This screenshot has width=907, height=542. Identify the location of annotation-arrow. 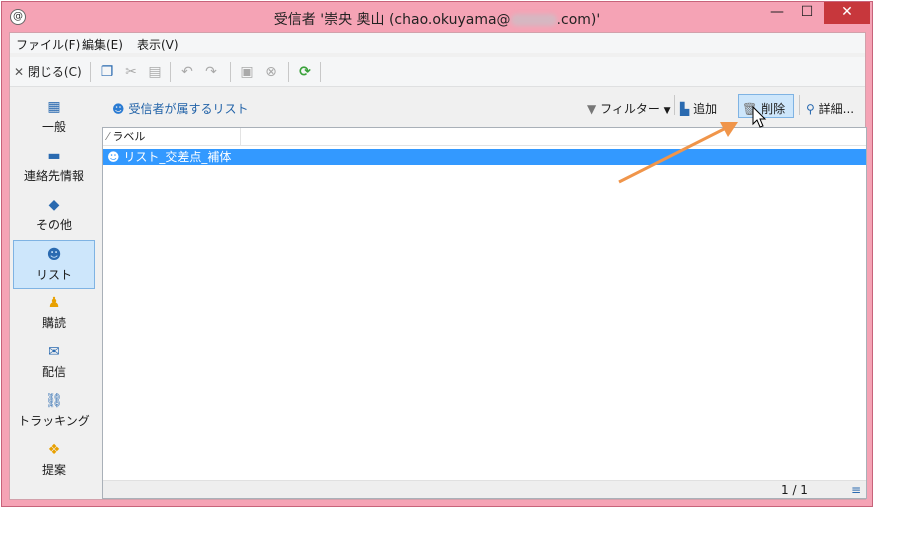
(692, 144).